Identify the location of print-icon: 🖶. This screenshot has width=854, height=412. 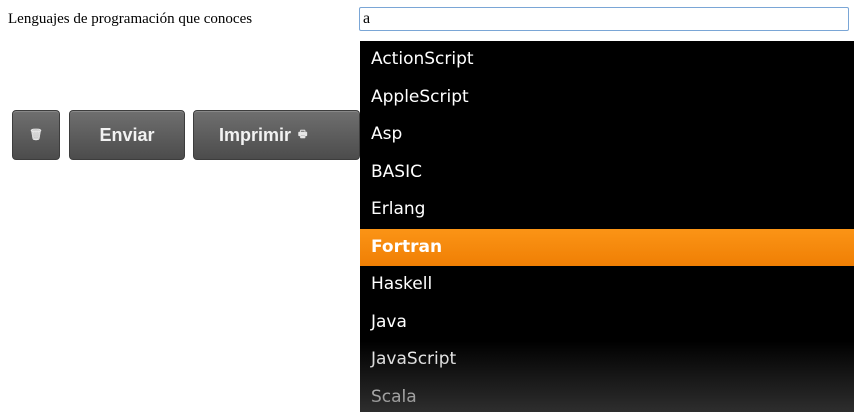
(303, 134).